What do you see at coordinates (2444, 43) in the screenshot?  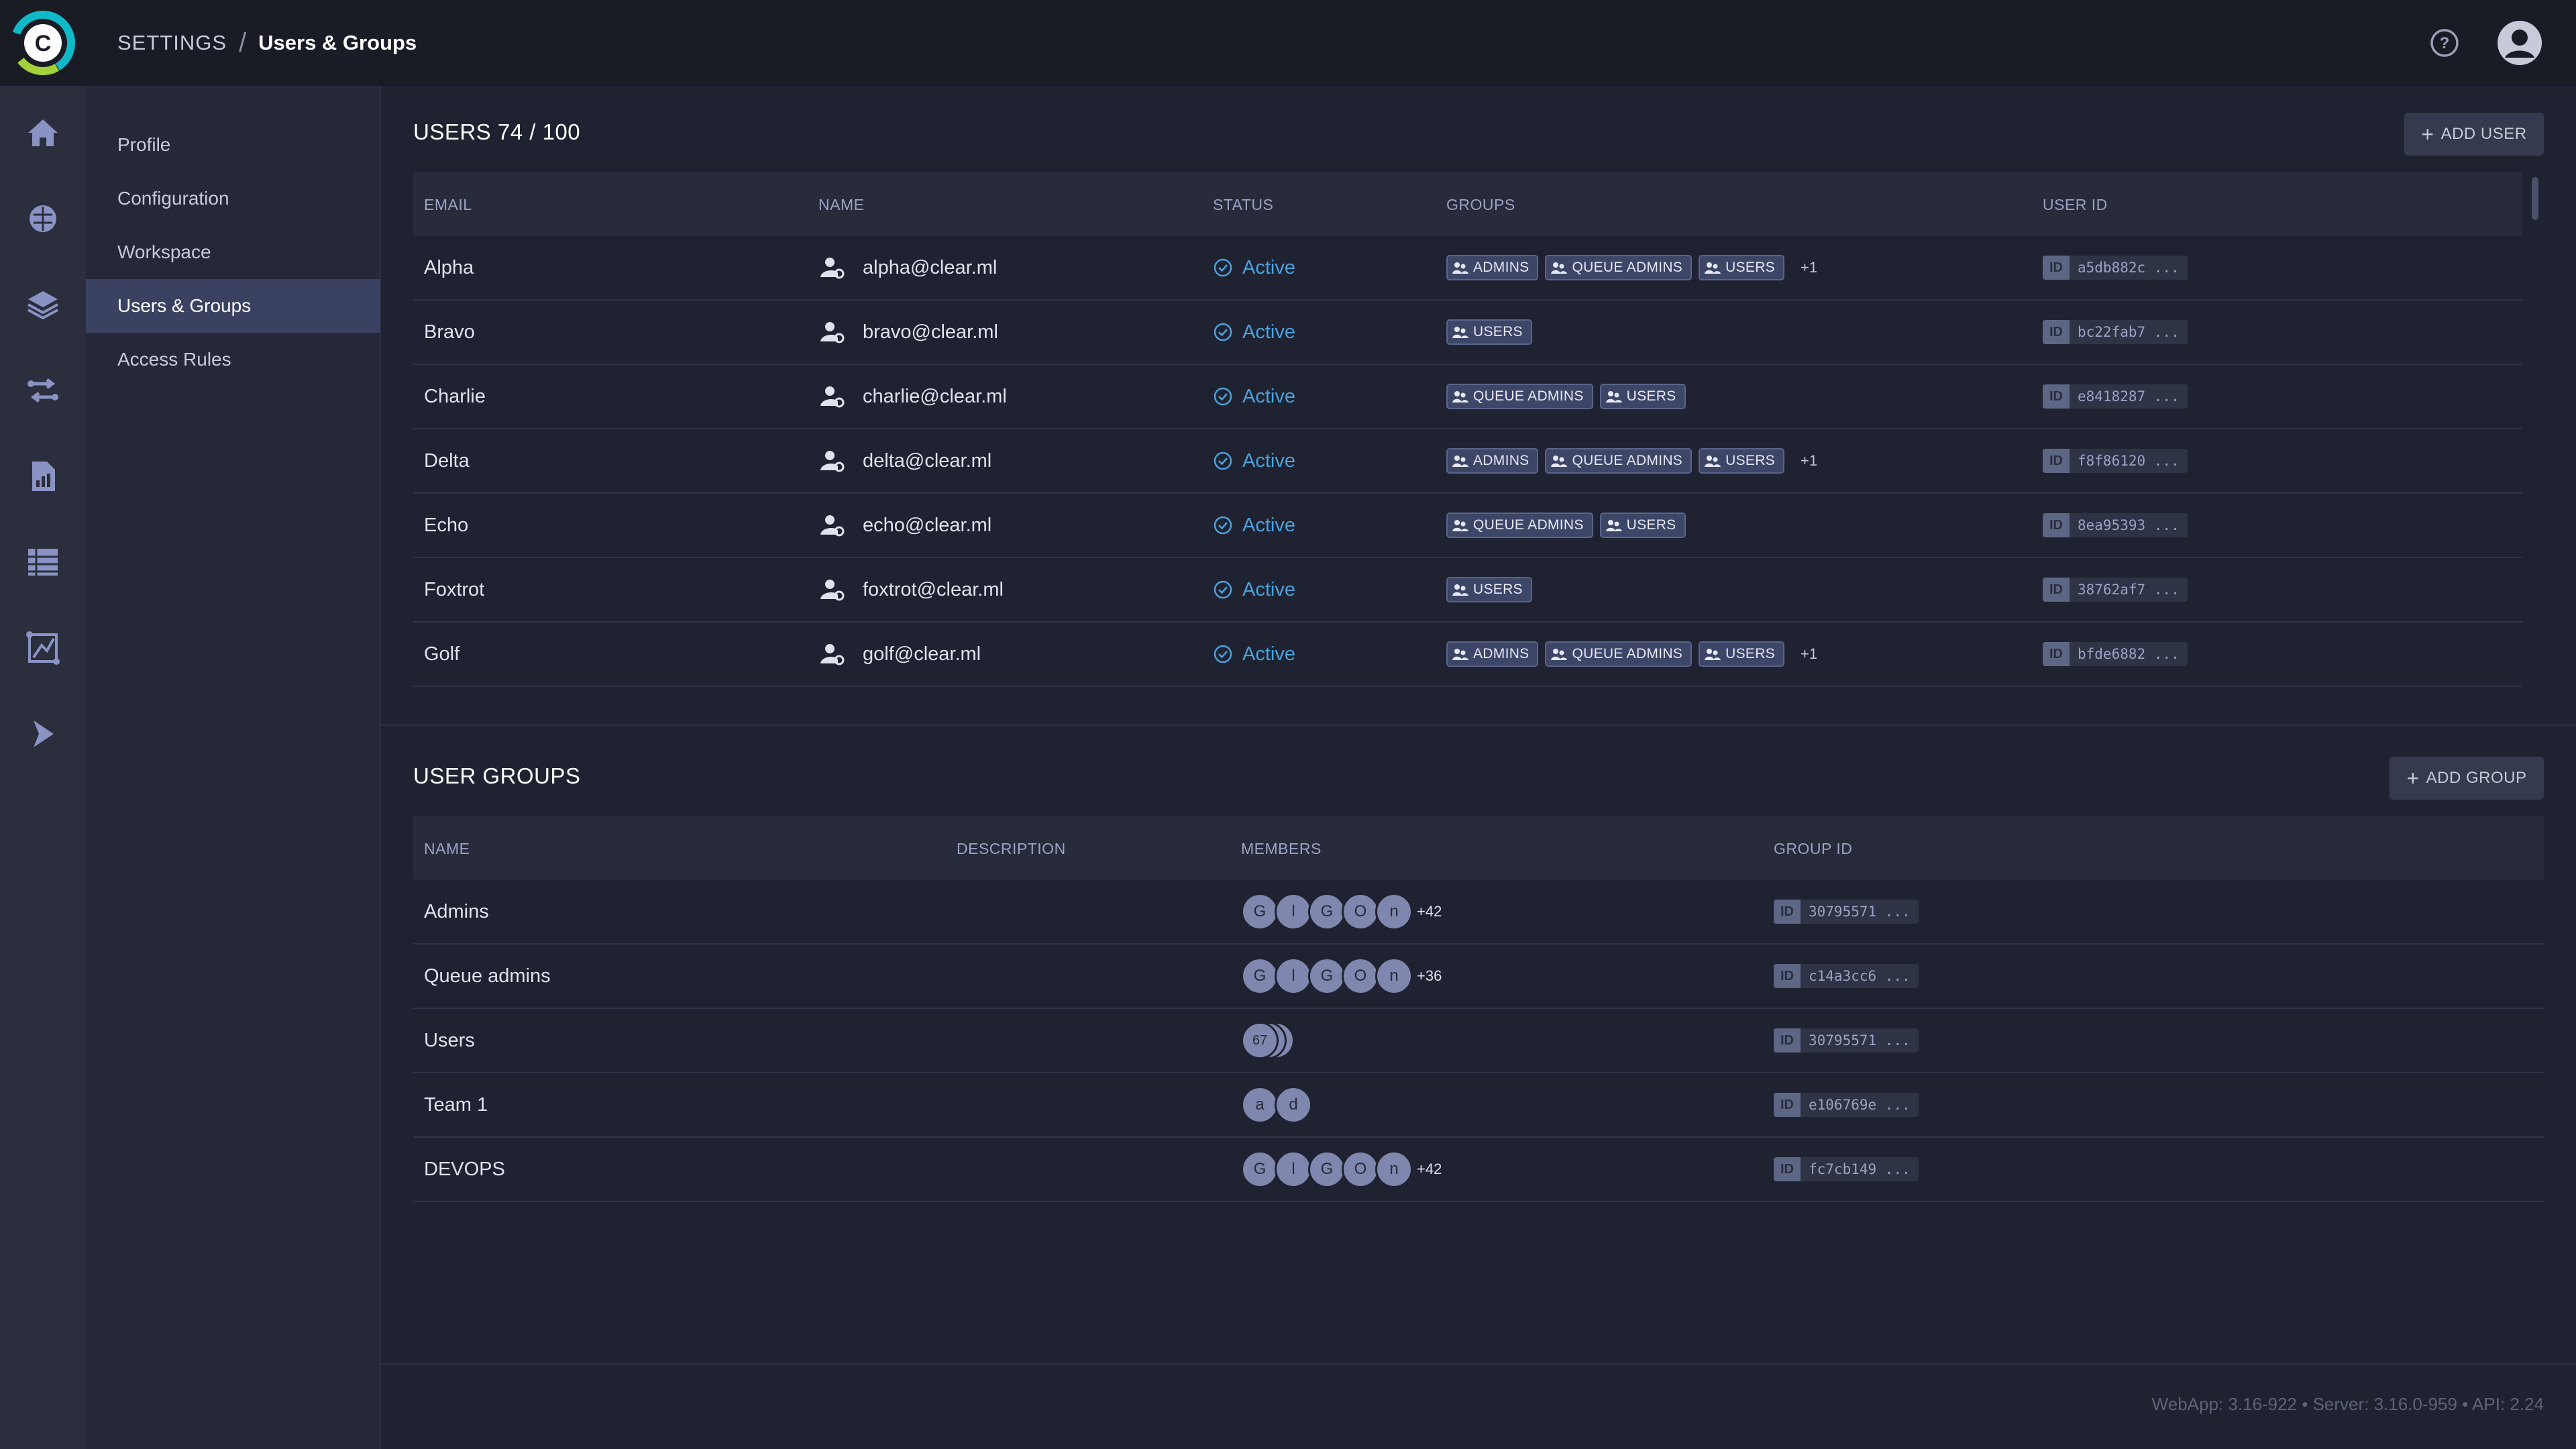 I see `help-icon: ?` at bounding box center [2444, 43].